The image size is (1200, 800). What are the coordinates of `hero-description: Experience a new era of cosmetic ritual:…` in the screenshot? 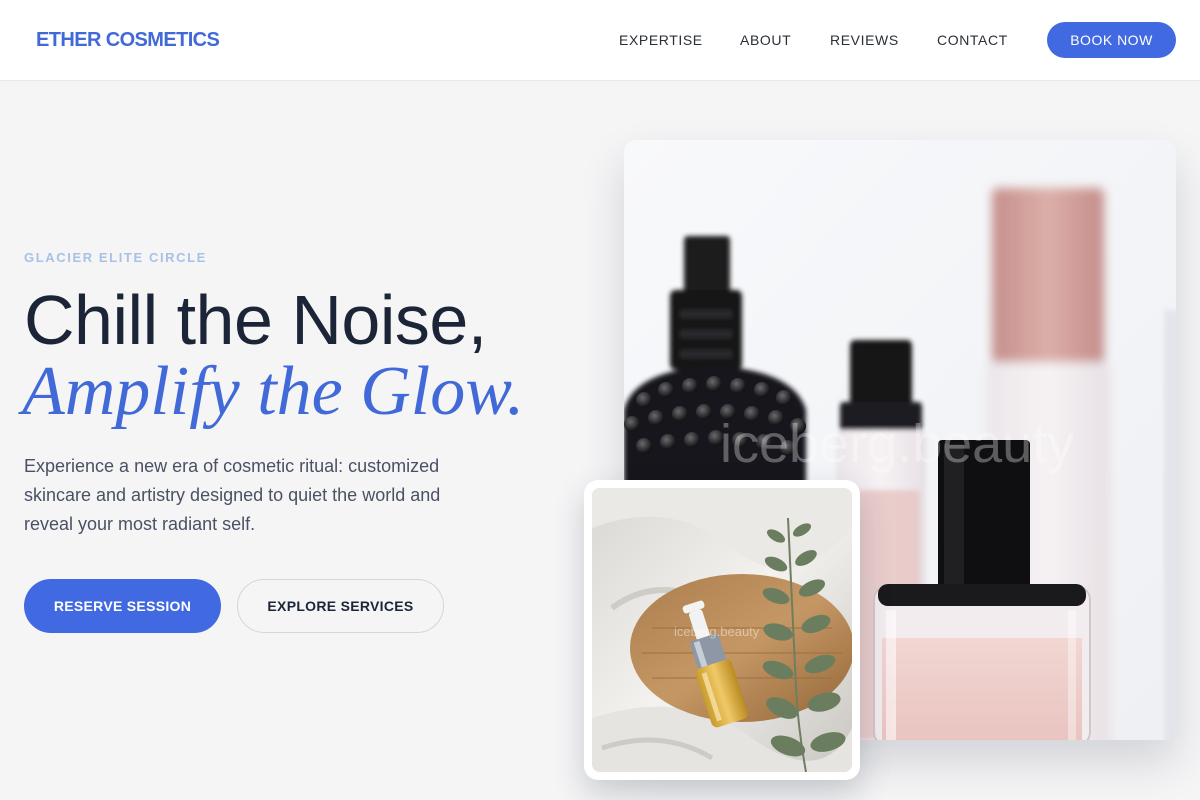 It's located at (232, 495).